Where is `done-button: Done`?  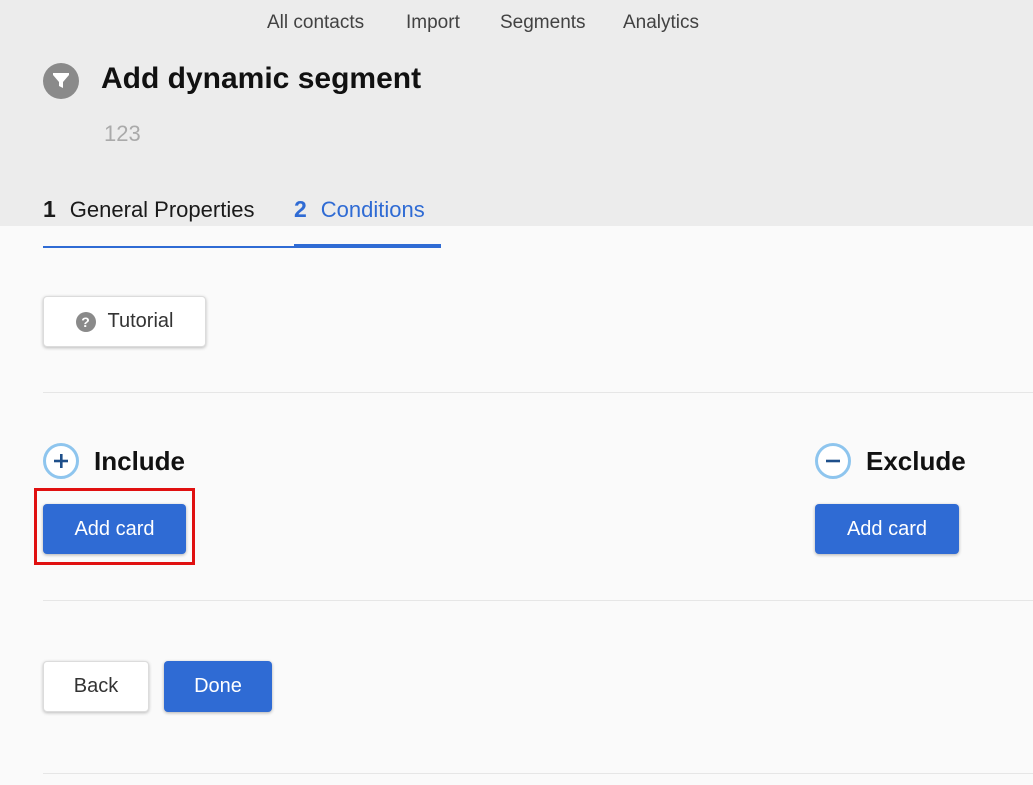 done-button: Done is located at coordinates (218, 686).